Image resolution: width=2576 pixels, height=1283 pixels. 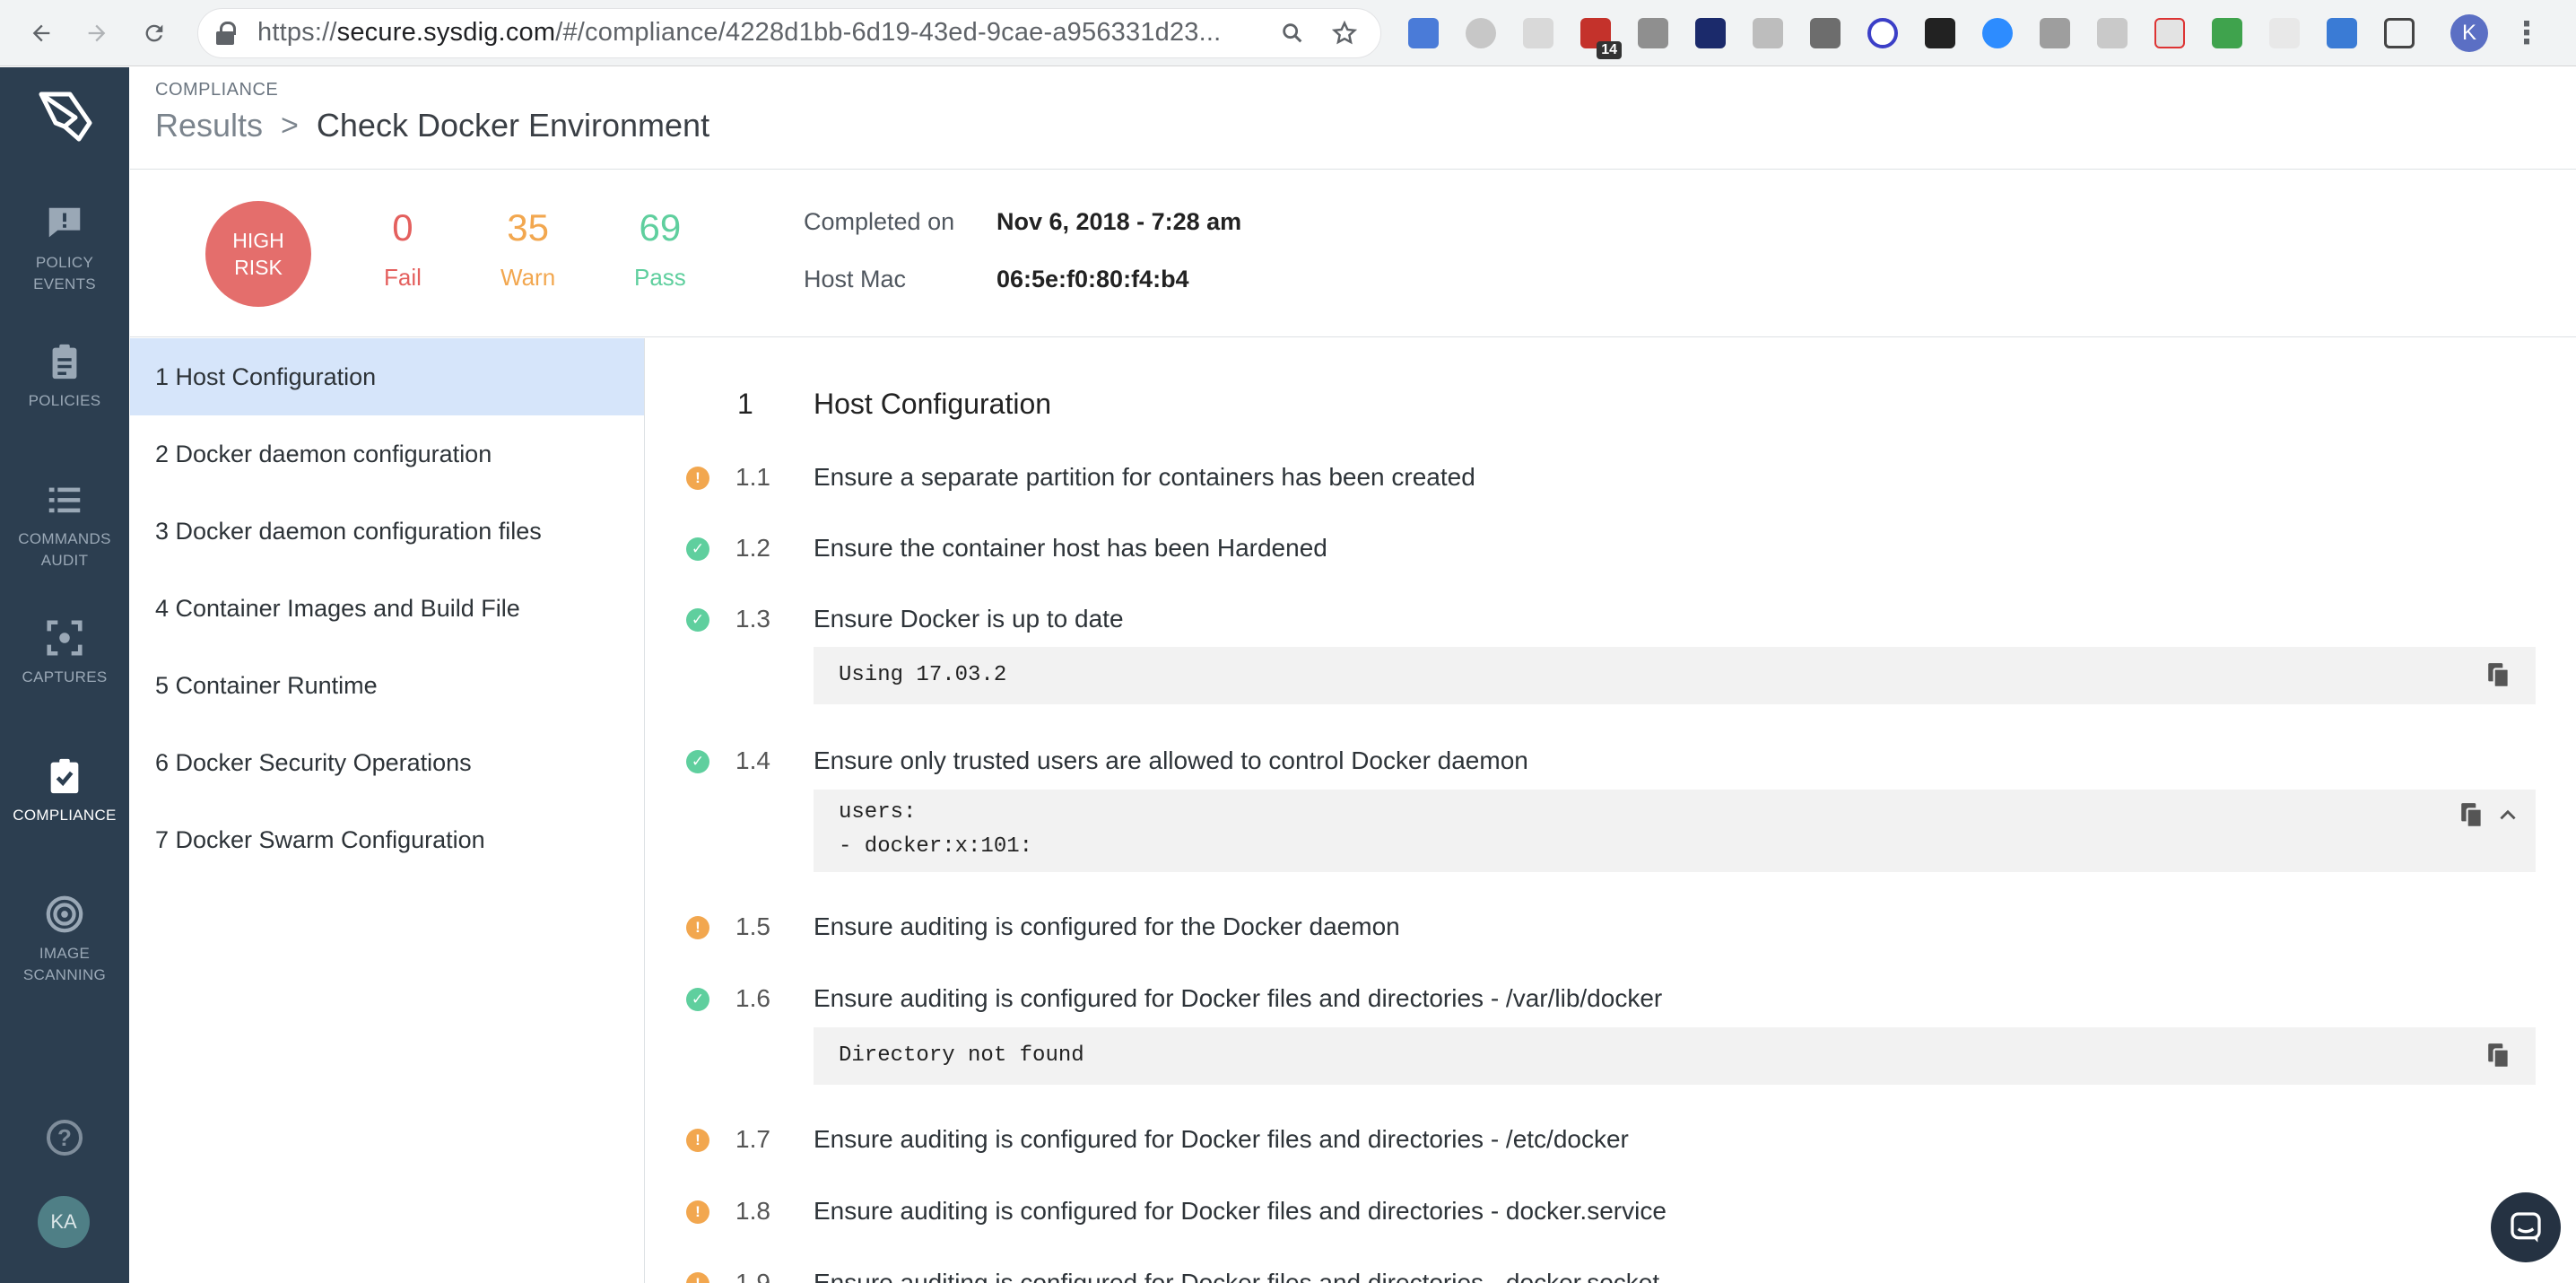 I want to click on page-title: Check Docker Environment, so click(x=513, y=125).